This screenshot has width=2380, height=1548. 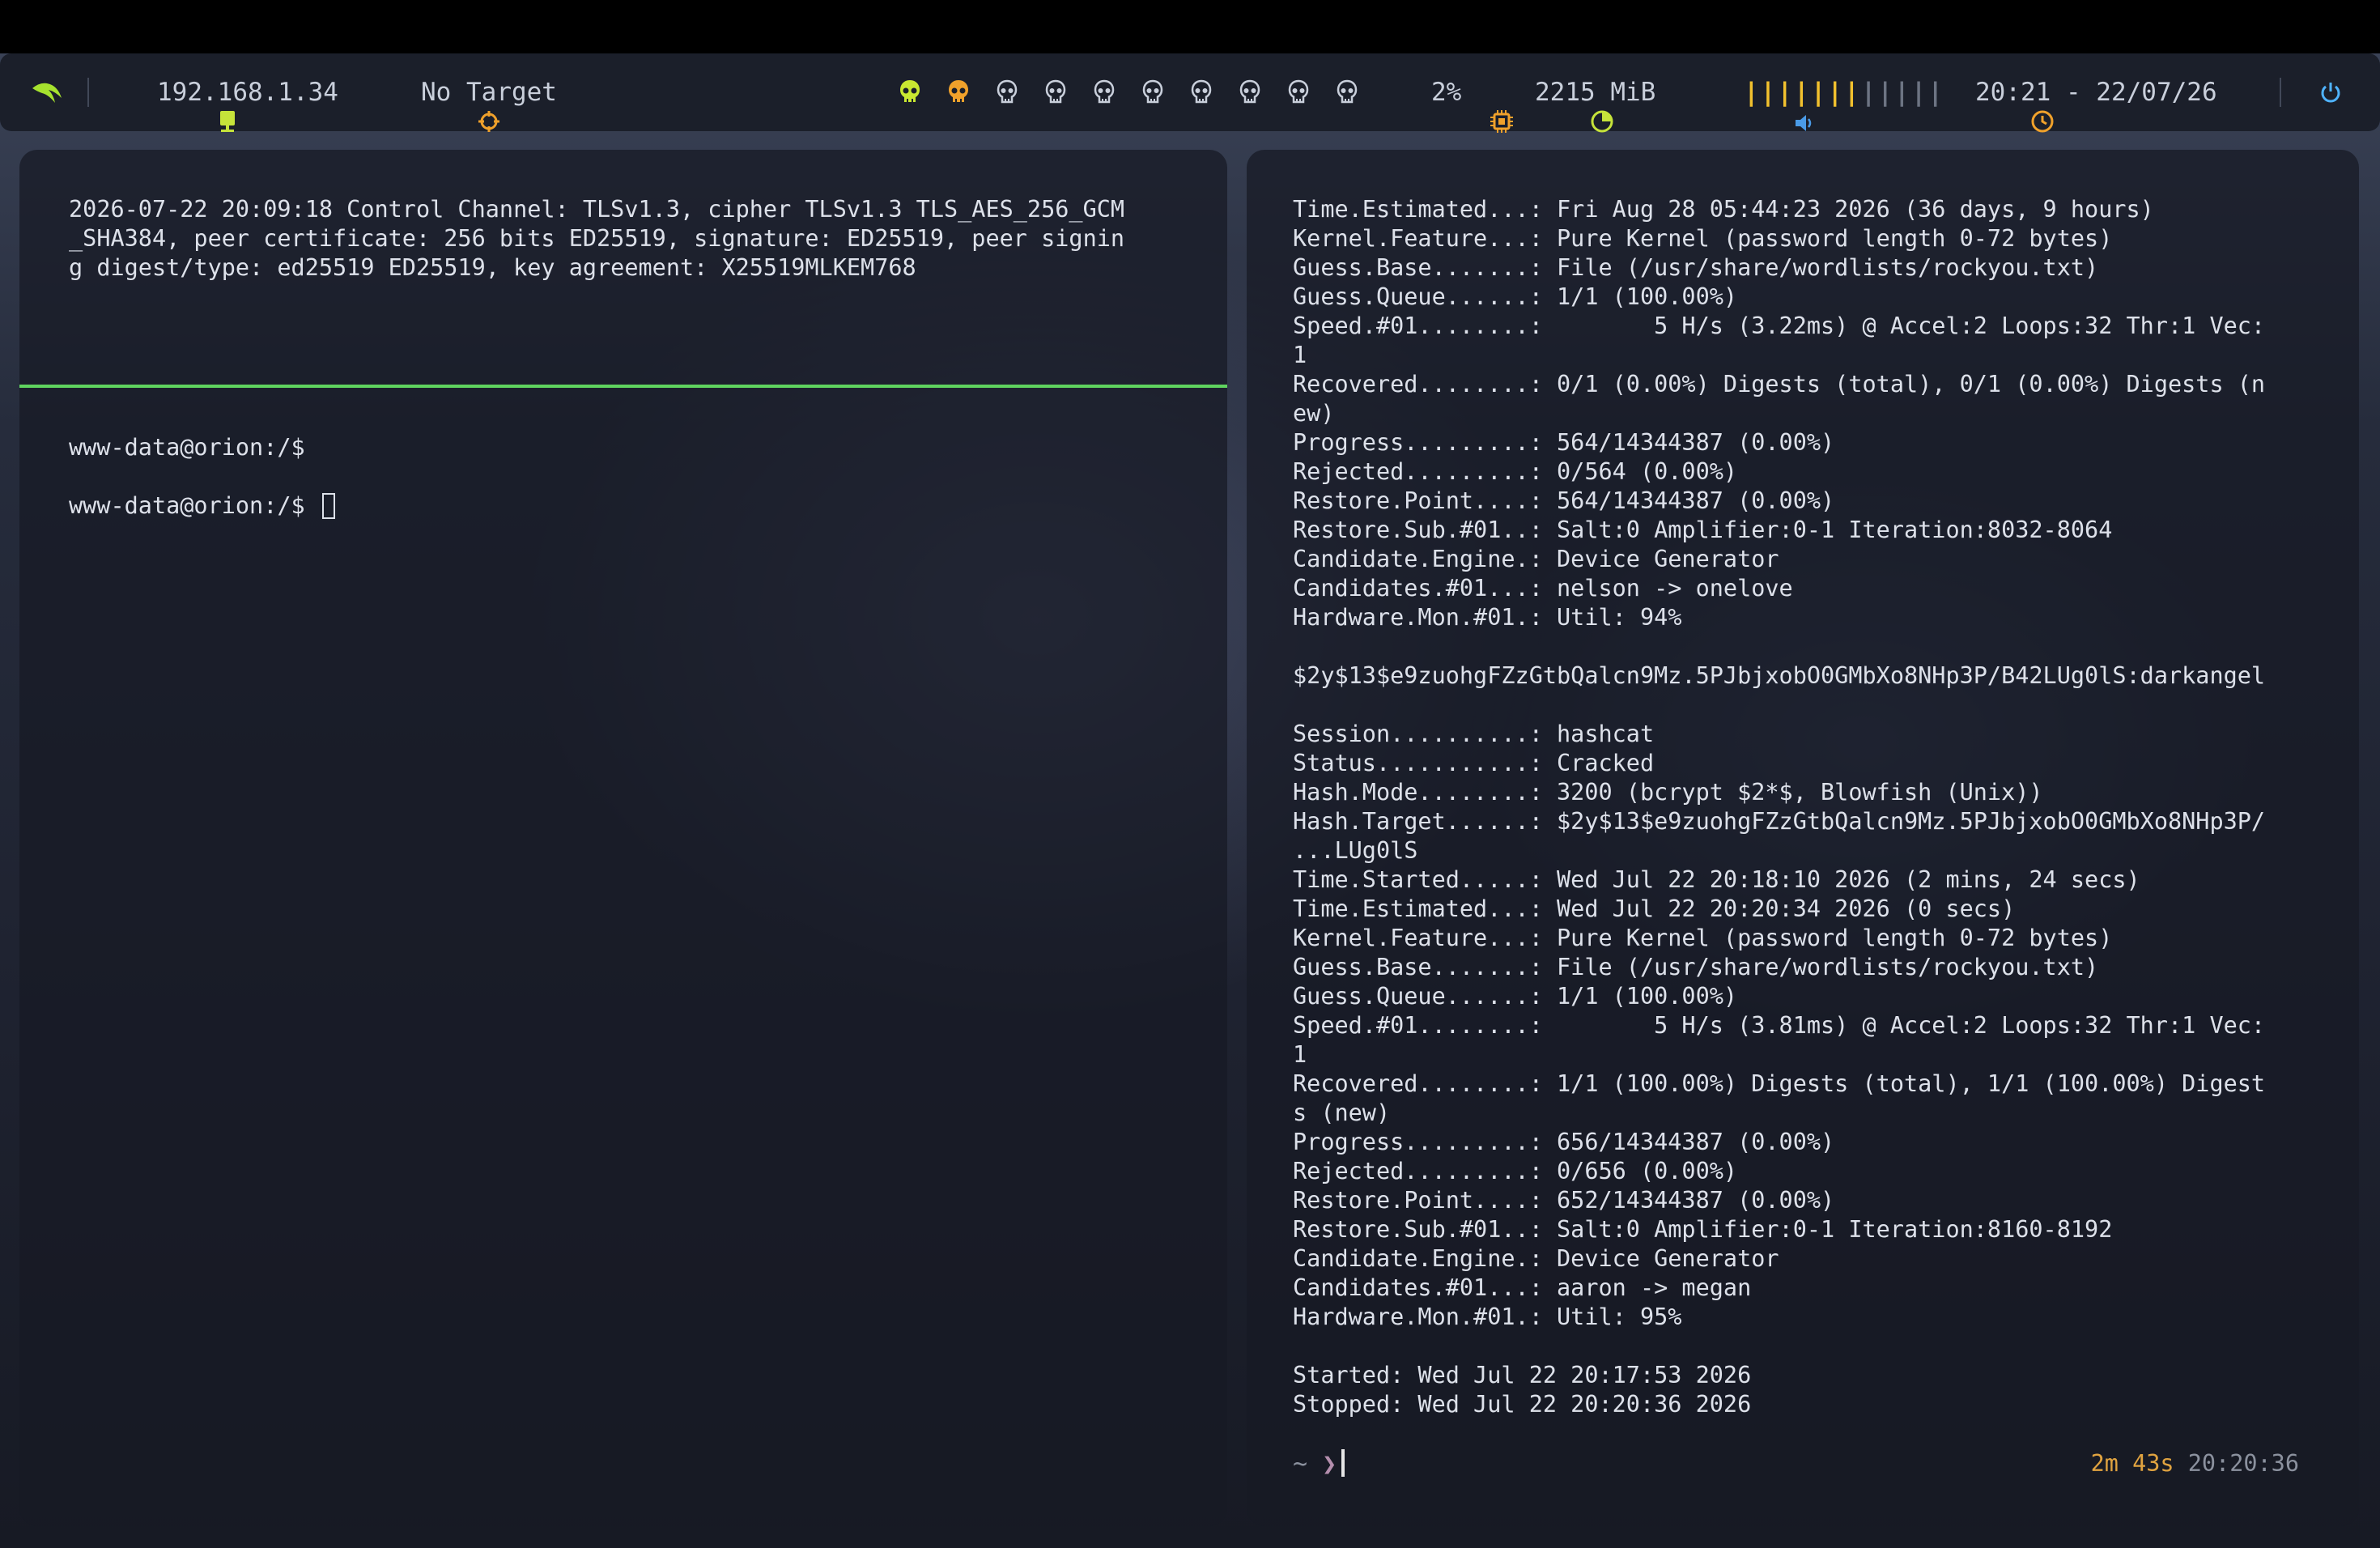 I want to click on workspace-3-skull-icon, so click(x=1007, y=92).